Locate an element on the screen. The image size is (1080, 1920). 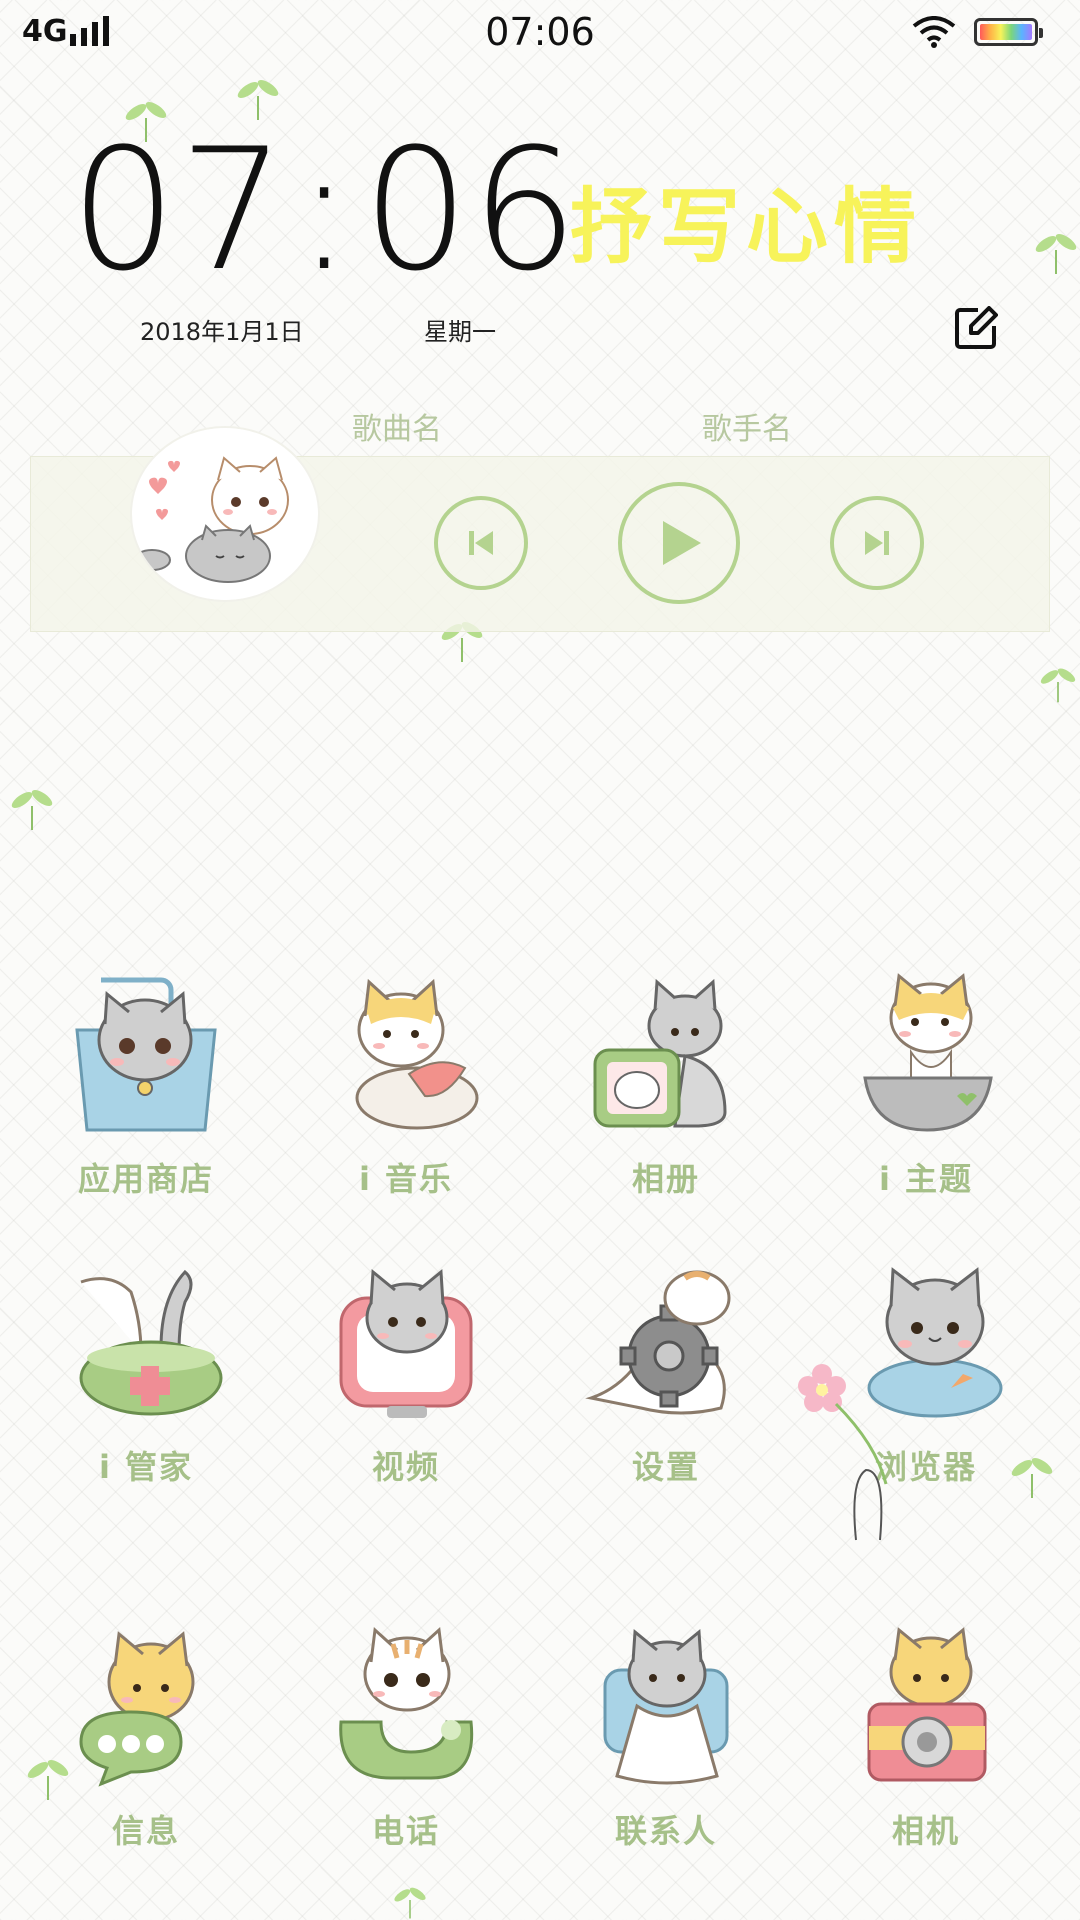
phone-app: 电话 is located at coordinates (406, 1737).